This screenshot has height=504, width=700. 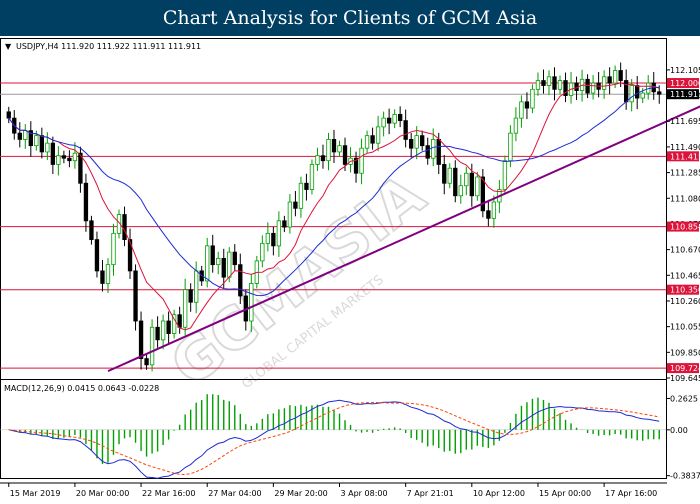 What do you see at coordinates (685, 275) in the screenshot?
I see `price-tick-label-8: 110.465` at bounding box center [685, 275].